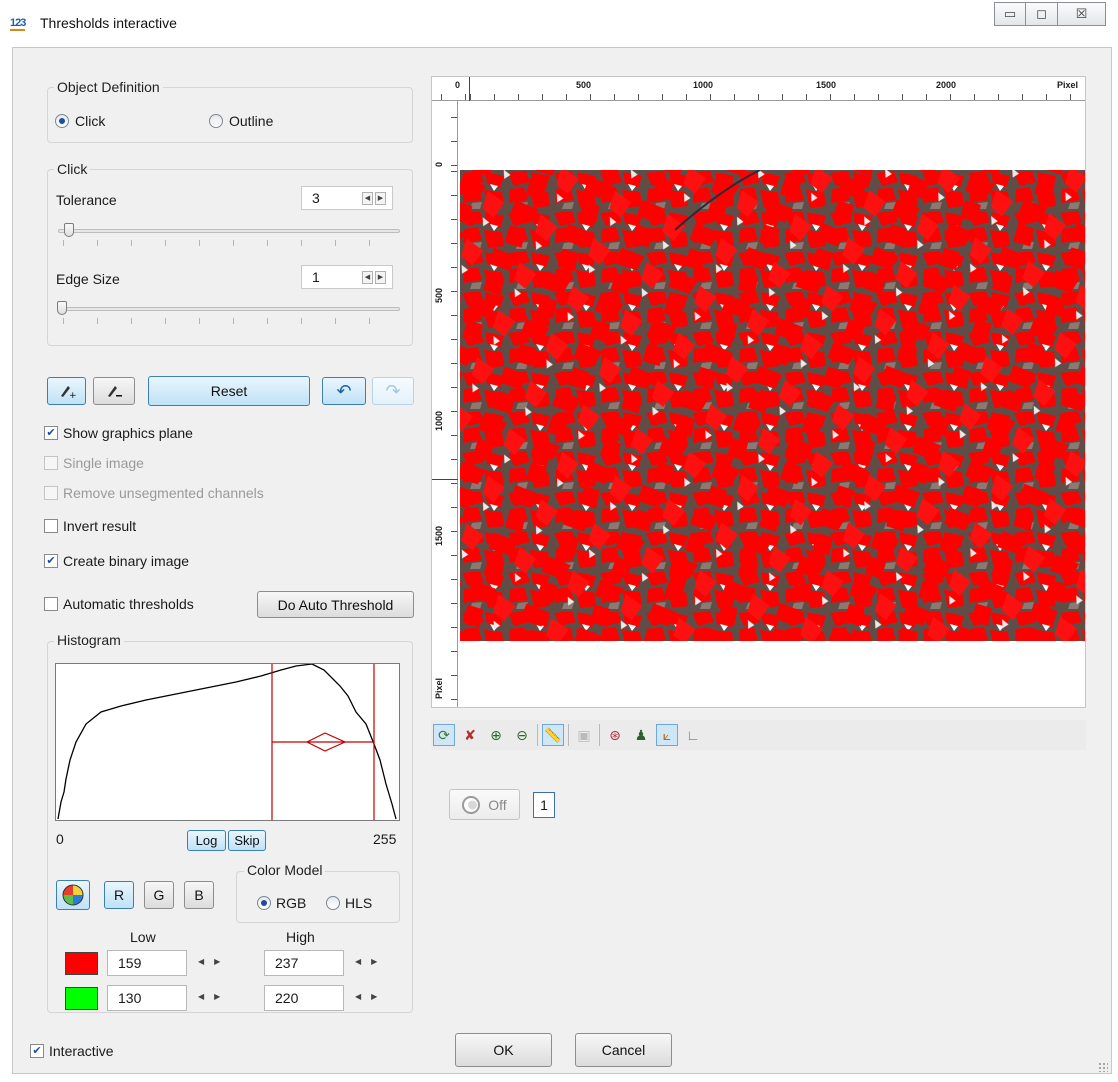 The height and width of the screenshot is (1082, 1118). I want to click on edge-size-spinbox: 1 ◀ ▶, so click(347, 277).